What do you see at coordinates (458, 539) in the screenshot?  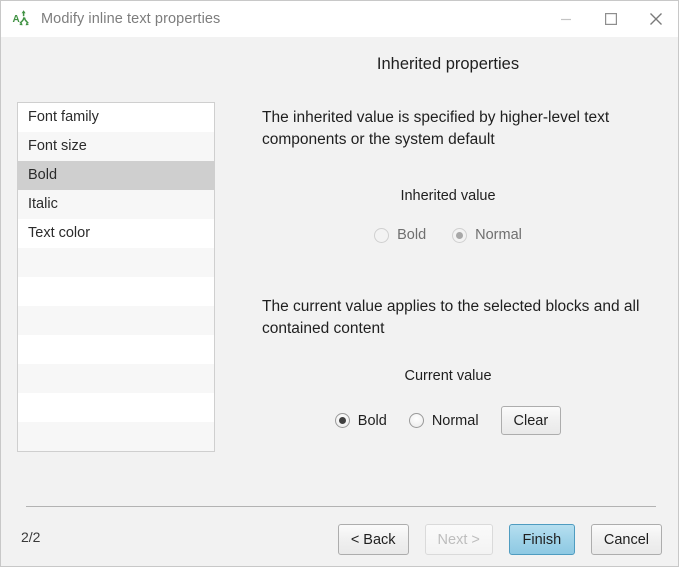 I see `next-button: Next >` at bounding box center [458, 539].